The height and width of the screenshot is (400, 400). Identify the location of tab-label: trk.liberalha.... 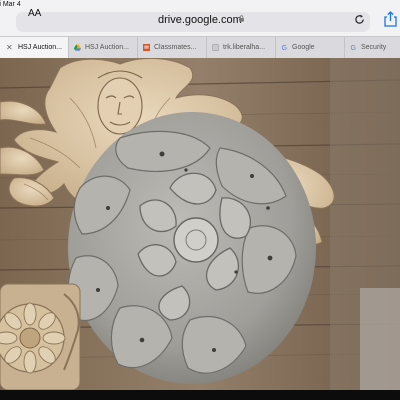
(244, 47).